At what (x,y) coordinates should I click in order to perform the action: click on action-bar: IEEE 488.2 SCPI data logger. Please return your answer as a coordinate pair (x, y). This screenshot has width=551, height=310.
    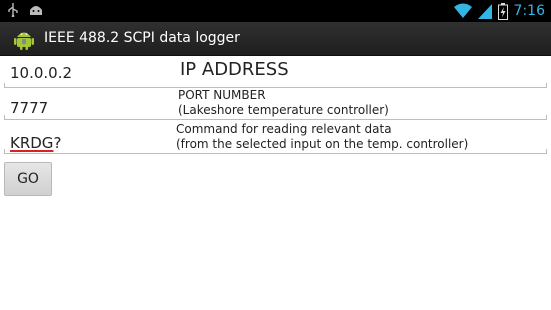
    Looking at the image, I should click on (275, 39).